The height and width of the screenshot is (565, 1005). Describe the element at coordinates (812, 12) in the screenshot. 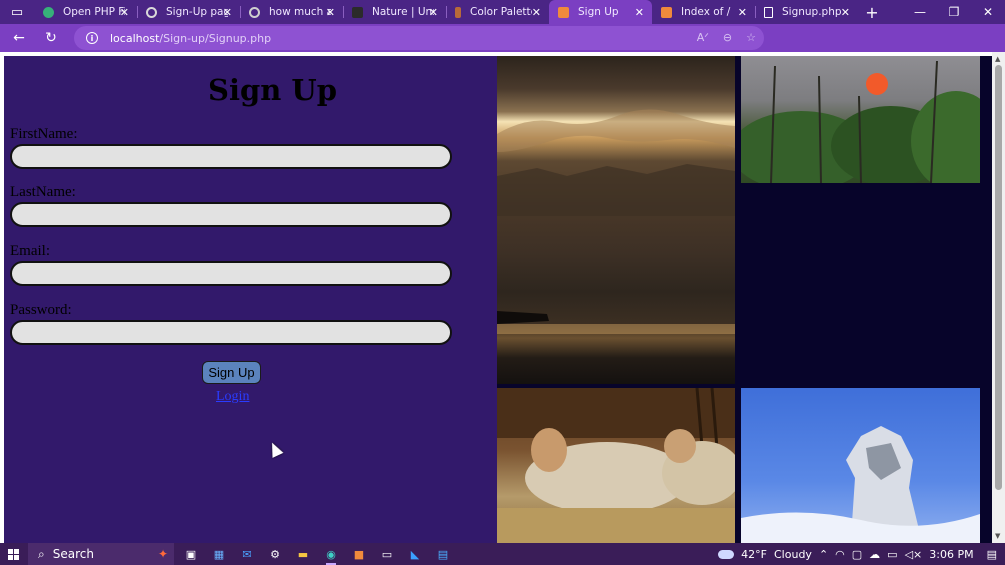

I see `tab-title: Signup.php` at that location.